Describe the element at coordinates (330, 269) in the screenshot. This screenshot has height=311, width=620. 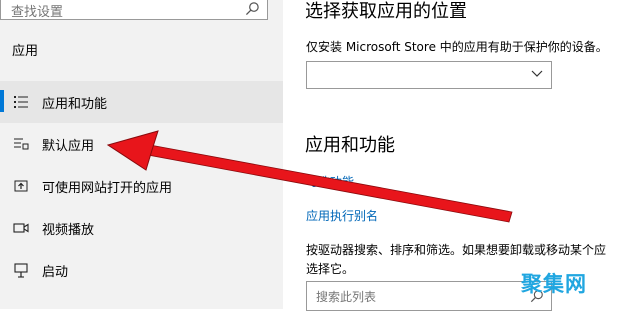
I see `search-description-line-2: 选择它。` at that location.